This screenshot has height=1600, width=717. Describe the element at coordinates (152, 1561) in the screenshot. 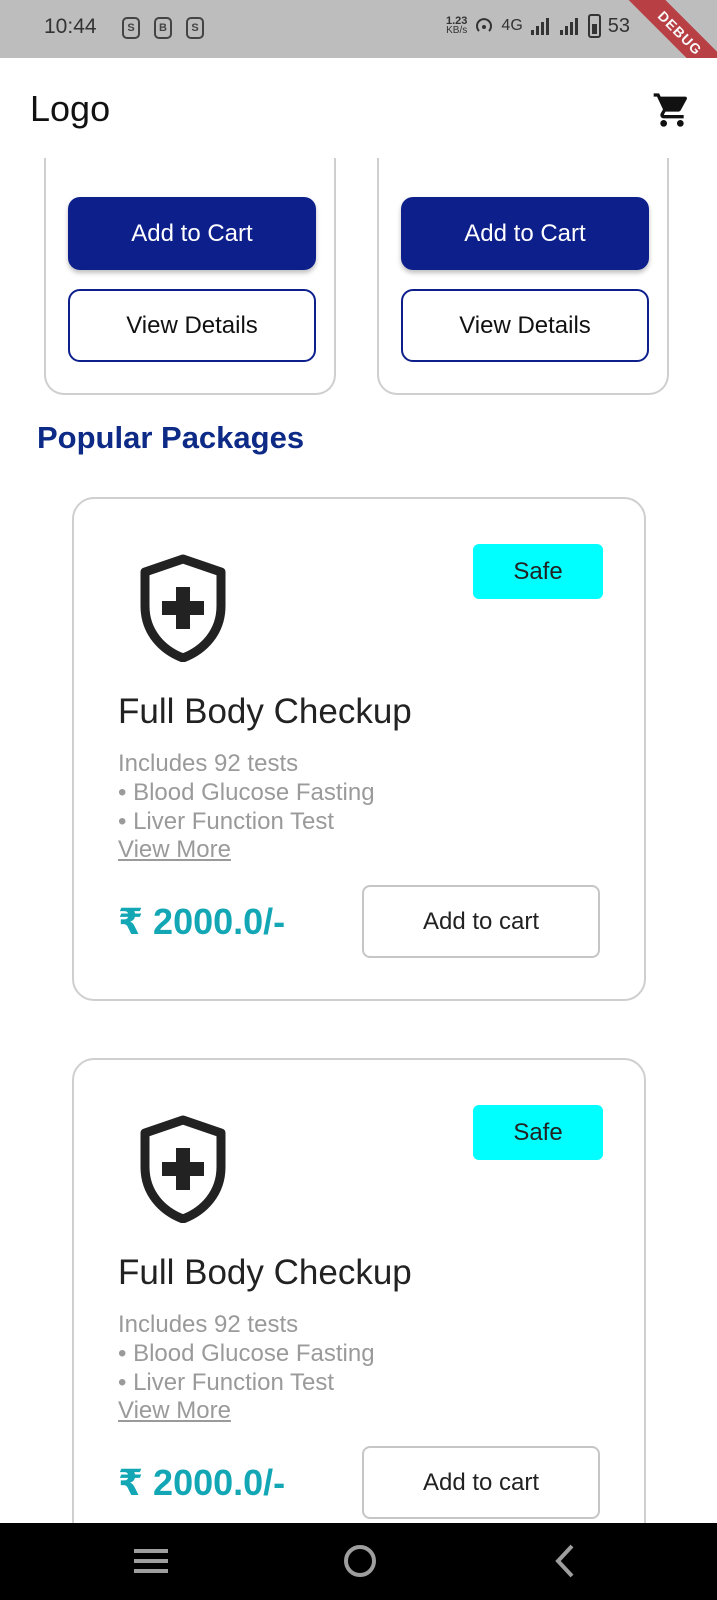

I see `menu-icon` at that location.